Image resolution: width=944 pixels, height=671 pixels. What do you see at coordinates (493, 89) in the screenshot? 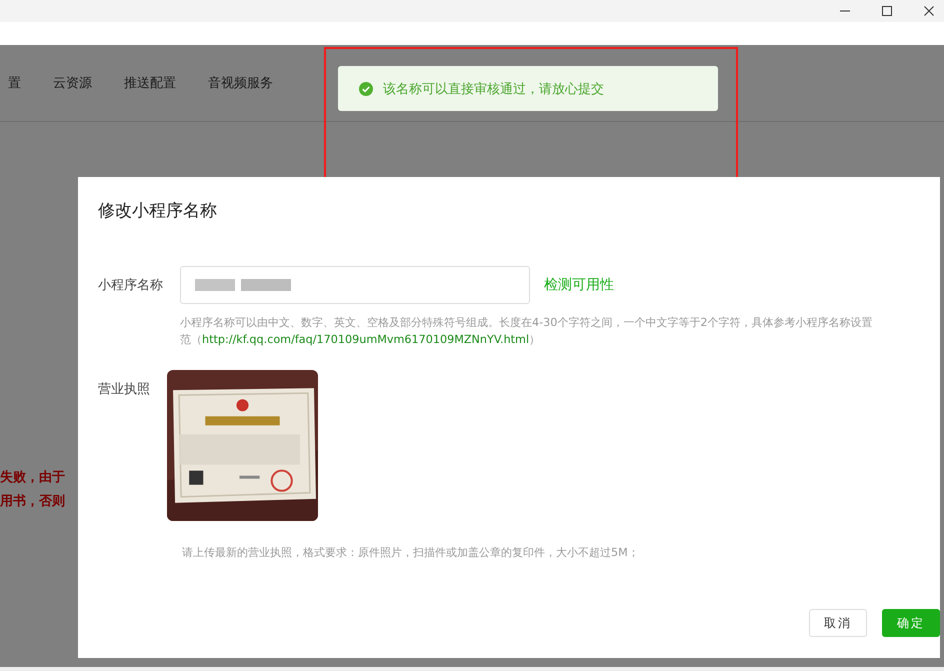
I see `toast-message: 该名称可以直接审核通过，请放心提交` at bounding box center [493, 89].